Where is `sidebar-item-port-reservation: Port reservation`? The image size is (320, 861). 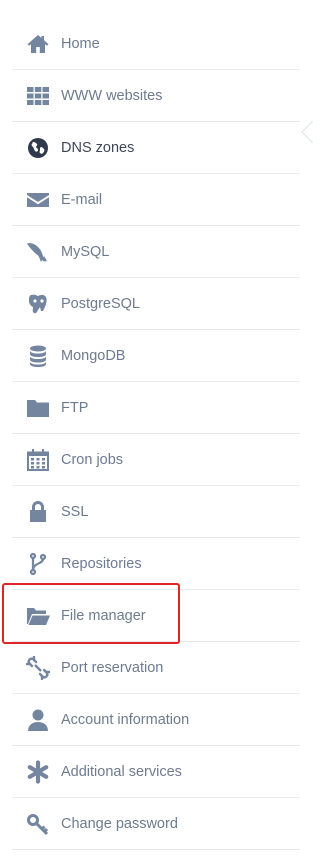
sidebar-item-port-reservation: Port reservation is located at coordinates (156, 668).